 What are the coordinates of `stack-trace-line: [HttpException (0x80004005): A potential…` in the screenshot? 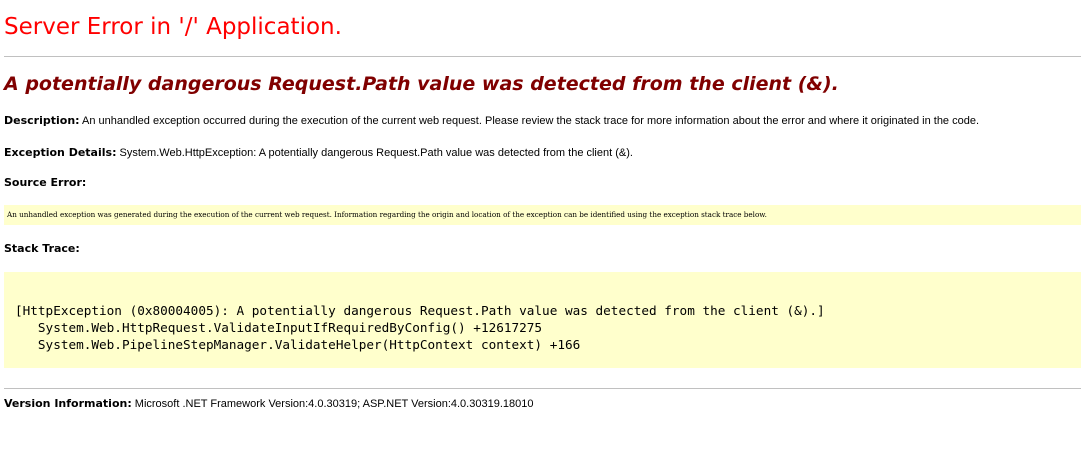 It's located at (420, 310).